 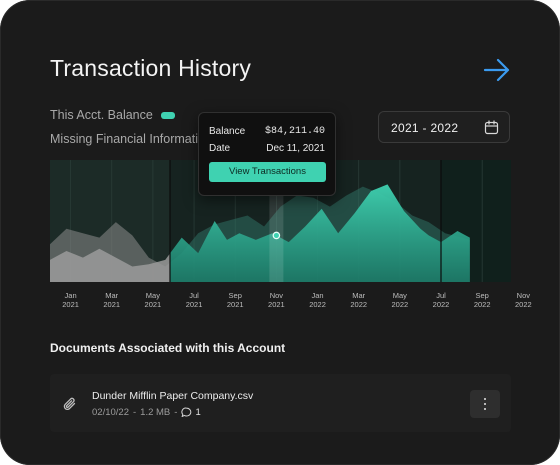 I want to click on comment-count: 1, so click(x=198, y=412).